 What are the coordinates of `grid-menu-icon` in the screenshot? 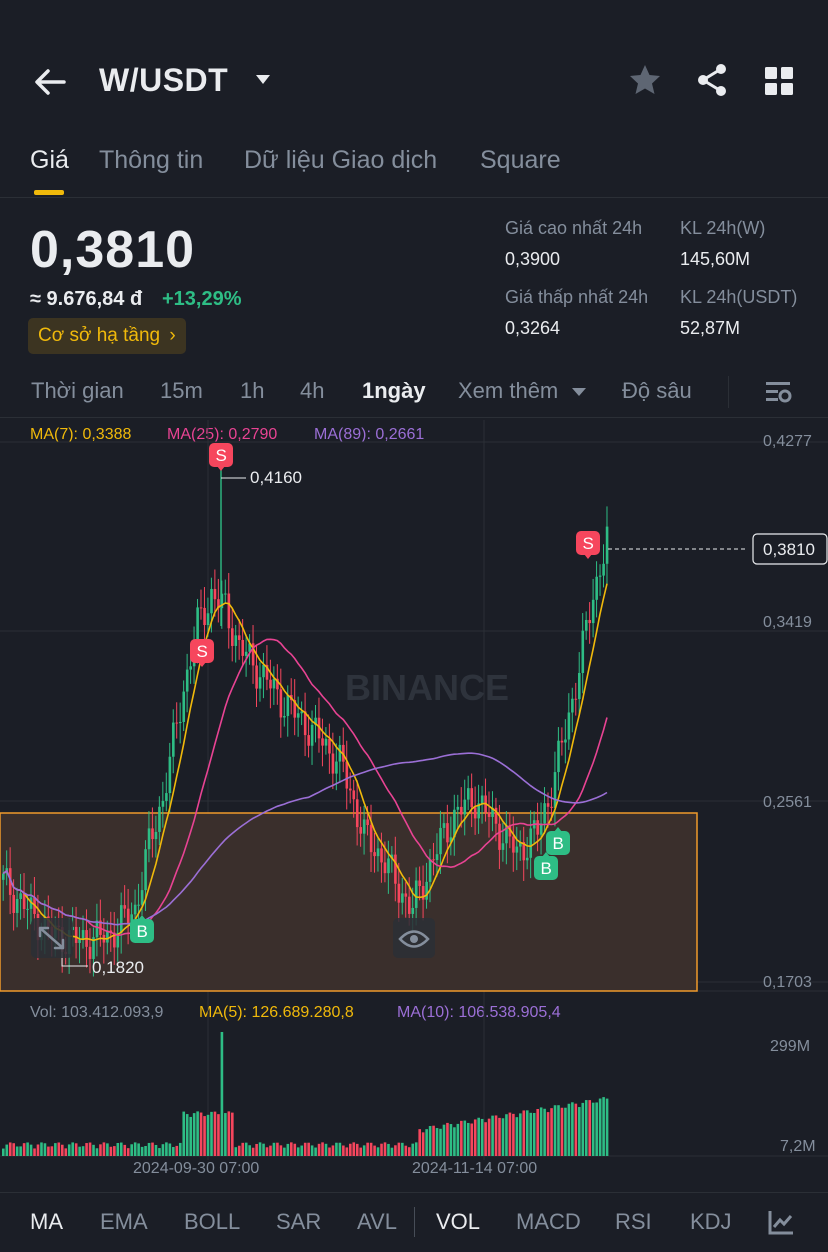 It's located at (779, 81).